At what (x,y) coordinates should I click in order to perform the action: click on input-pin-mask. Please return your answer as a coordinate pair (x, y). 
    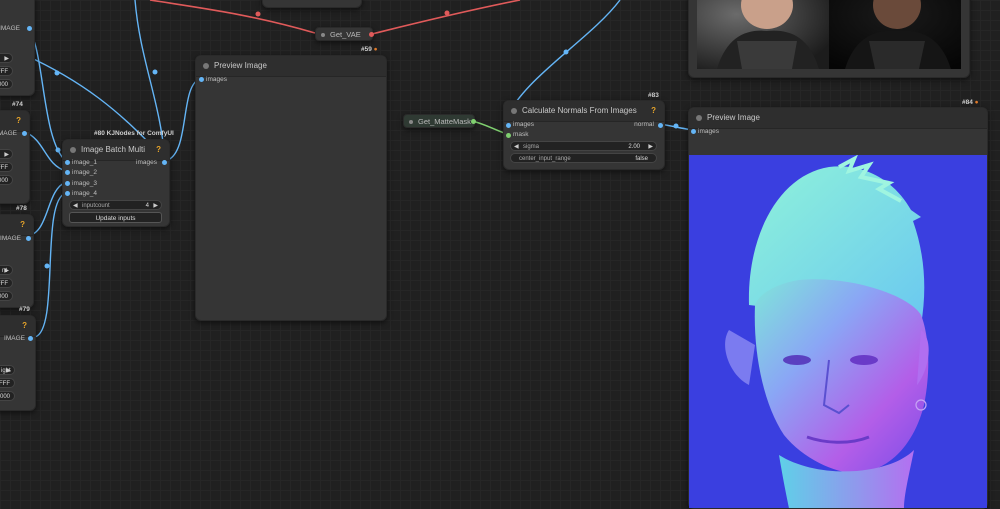
    Looking at the image, I should click on (508, 135).